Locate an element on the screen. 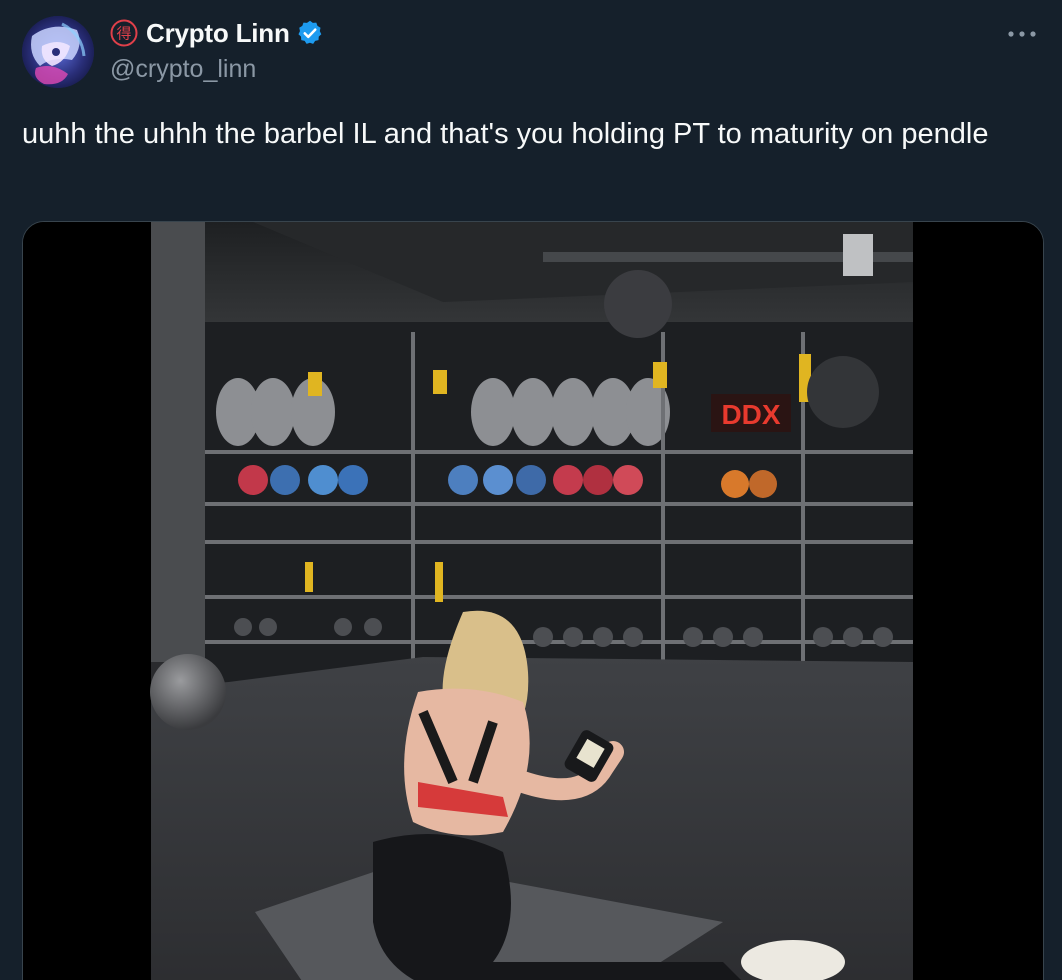 The width and height of the screenshot is (1062, 980). avatar-image is located at coordinates (58, 52).